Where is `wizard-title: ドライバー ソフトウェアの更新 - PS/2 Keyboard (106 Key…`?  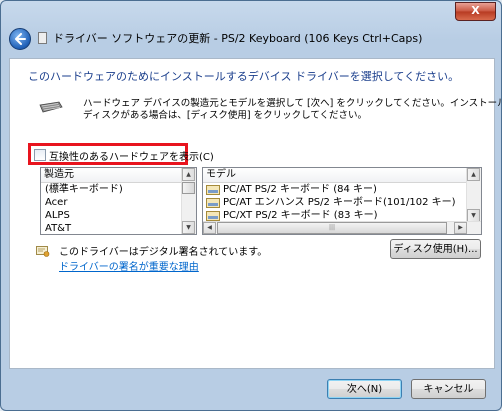
wizard-title: ドライバー ソフトウェアの更新 - PS/2 Keyboard (106 Key… is located at coordinates (238, 38).